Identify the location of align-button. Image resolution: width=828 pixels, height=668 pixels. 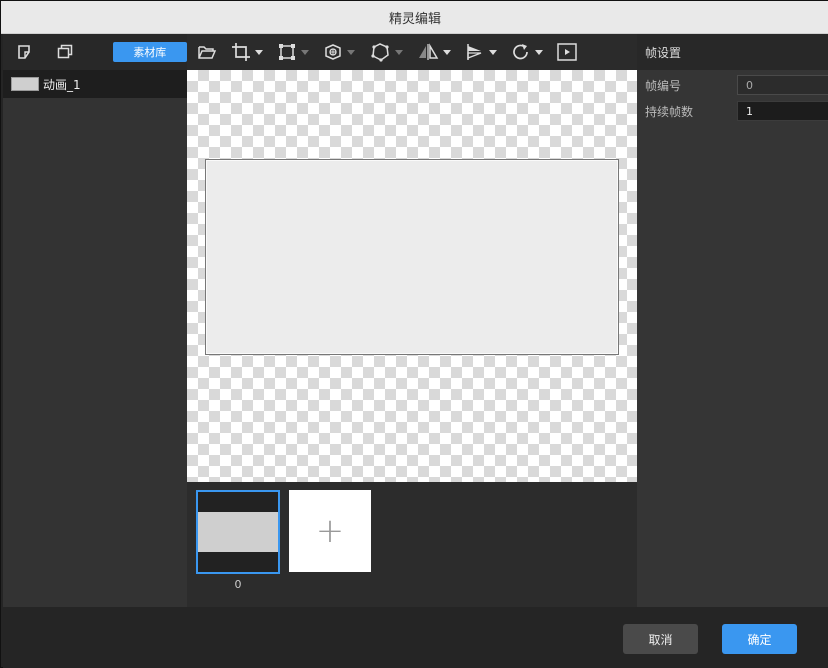
(481, 52).